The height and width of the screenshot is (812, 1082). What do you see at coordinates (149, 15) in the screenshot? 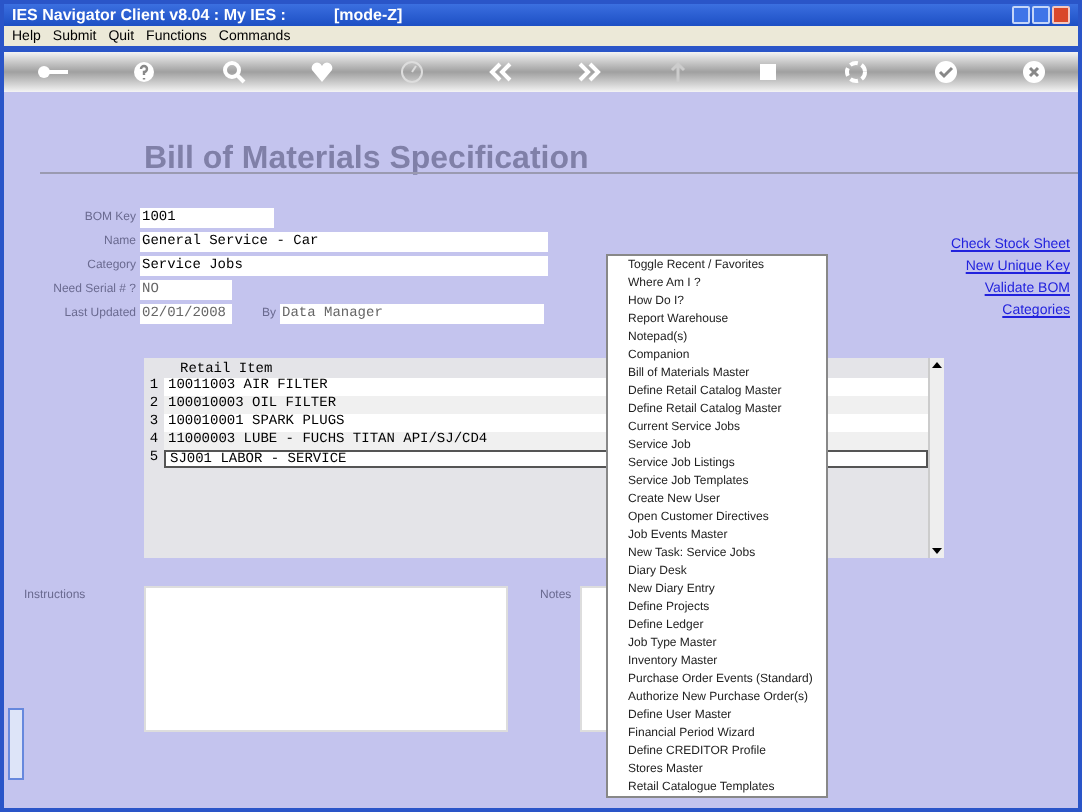
I see `window-title: IES Navigator Client v8.04 : My IES :` at bounding box center [149, 15].